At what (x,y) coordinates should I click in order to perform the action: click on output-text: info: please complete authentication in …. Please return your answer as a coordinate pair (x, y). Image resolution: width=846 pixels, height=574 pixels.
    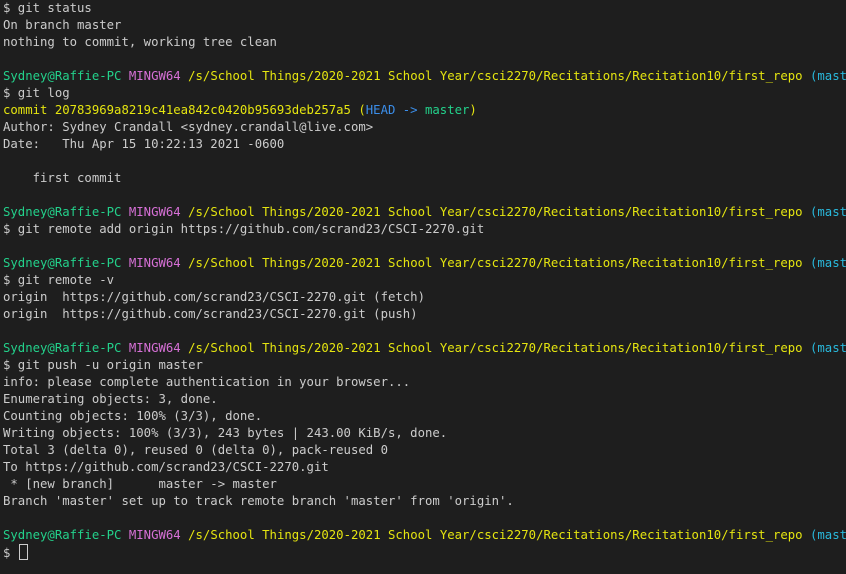
    Looking at the image, I should click on (207, 382).